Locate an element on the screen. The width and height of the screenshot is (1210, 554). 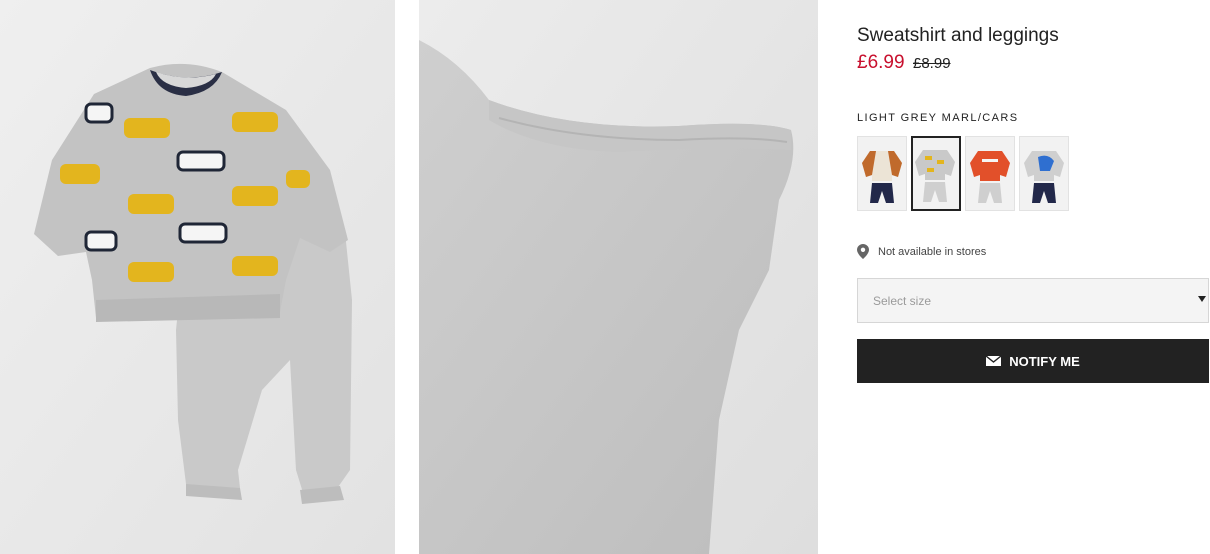
notify-me-button: NOTIFY ME is located at coordinates (1033, 361).